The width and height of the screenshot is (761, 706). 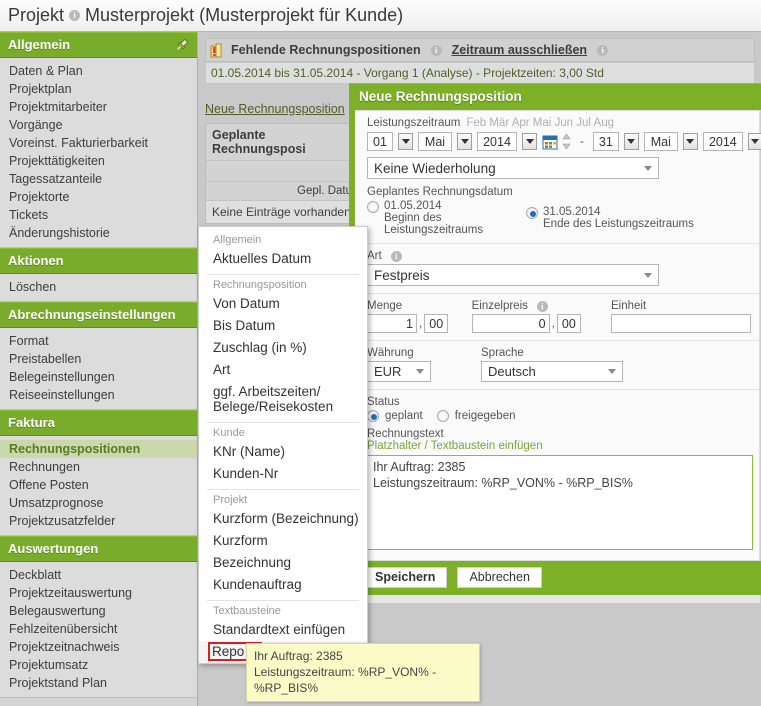 What do you see at coordinates (464, 141) in the screenshot?
I see `period-from-month-dropdown` at bounding box center [464, 141].